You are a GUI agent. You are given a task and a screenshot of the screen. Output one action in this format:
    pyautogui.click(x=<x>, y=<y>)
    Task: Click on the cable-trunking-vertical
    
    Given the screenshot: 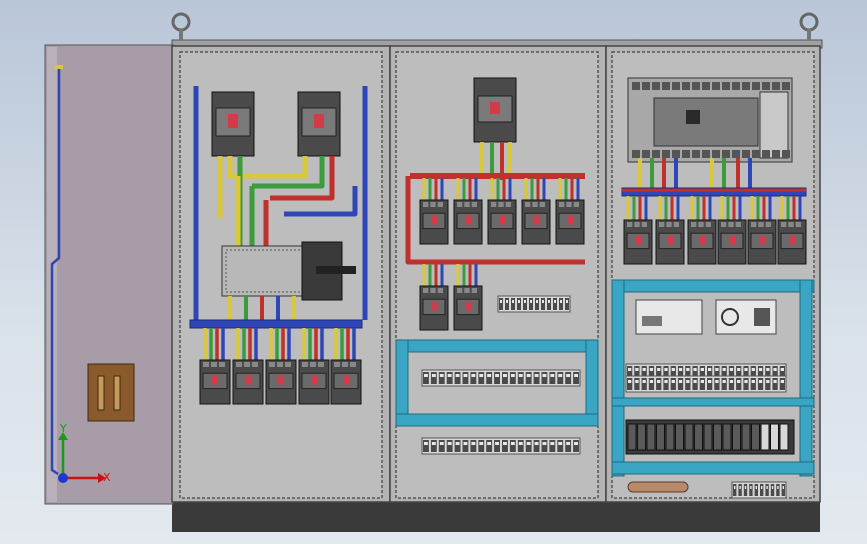 What is the action you would take?
    pyautogui.click(x=618, y=378)
    